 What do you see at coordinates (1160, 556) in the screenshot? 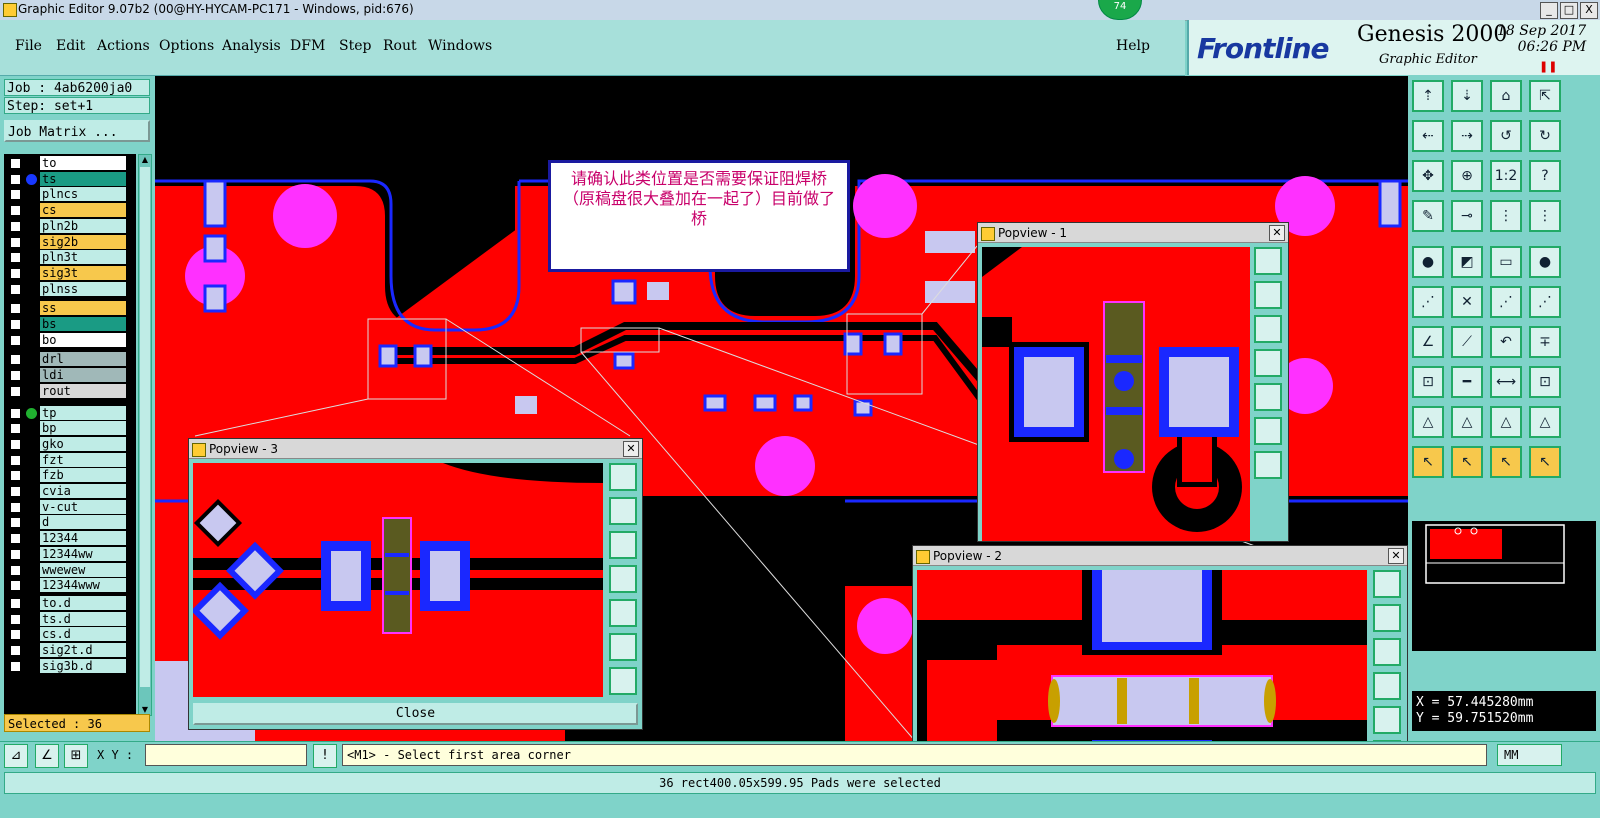
I see `popview-2-title-bar: Popview - 2 ✕` at bounding box center [1160, 556].